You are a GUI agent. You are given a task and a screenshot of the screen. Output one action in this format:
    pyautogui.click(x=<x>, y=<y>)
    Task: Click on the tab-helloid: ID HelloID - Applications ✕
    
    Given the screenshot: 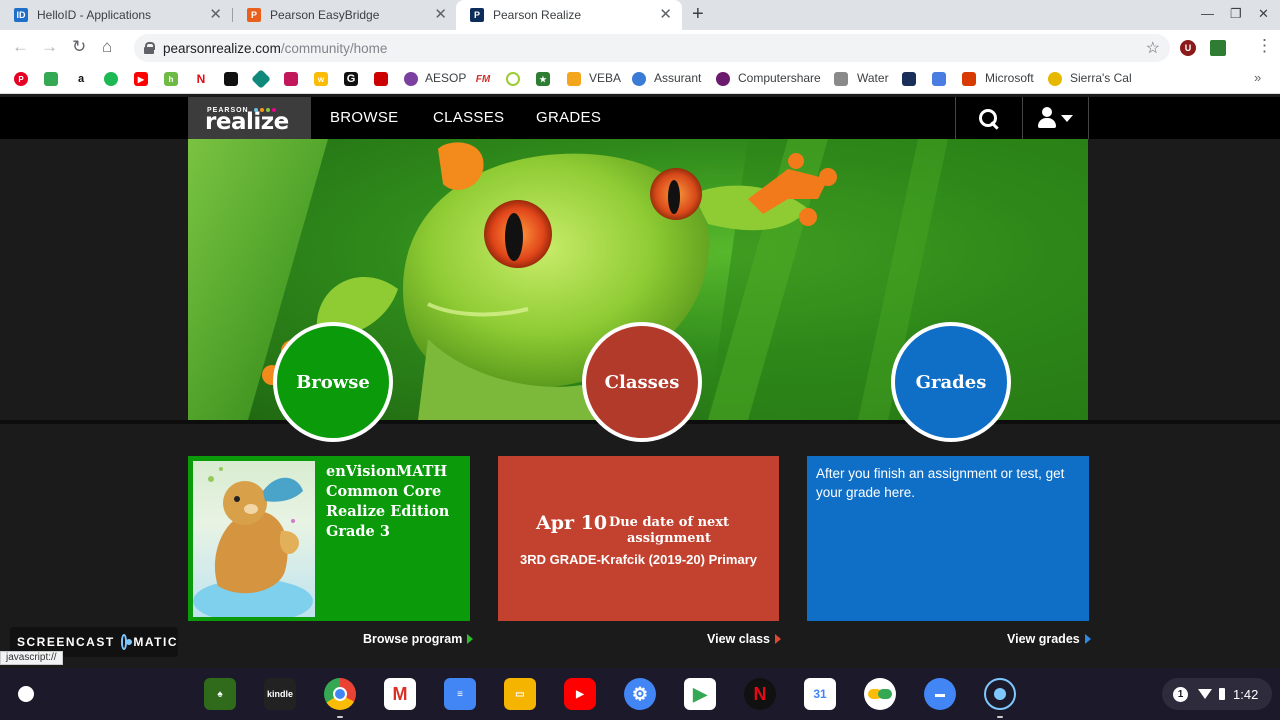 What is the action you would take?
    pyautogui.click(x=116, y=15)
    